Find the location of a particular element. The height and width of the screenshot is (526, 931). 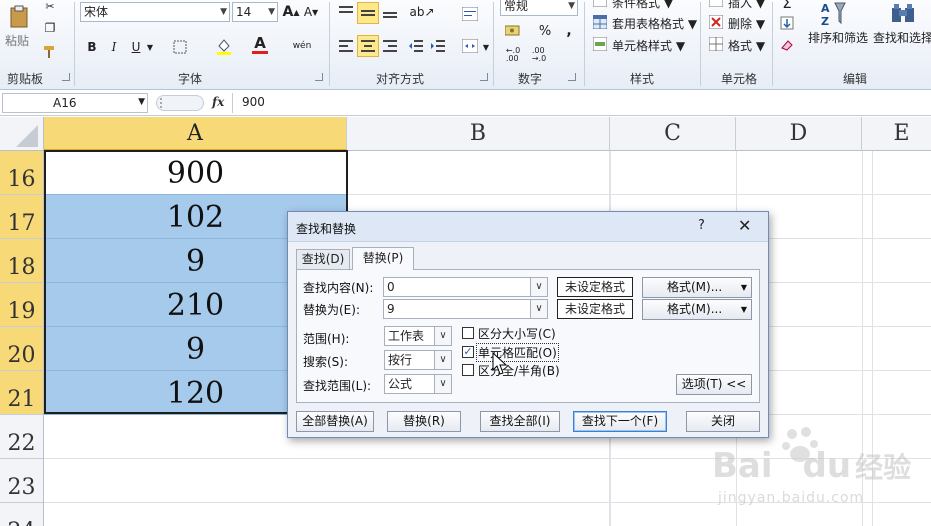

tab-find: 查找(D) is located at coordinates (323, 259).